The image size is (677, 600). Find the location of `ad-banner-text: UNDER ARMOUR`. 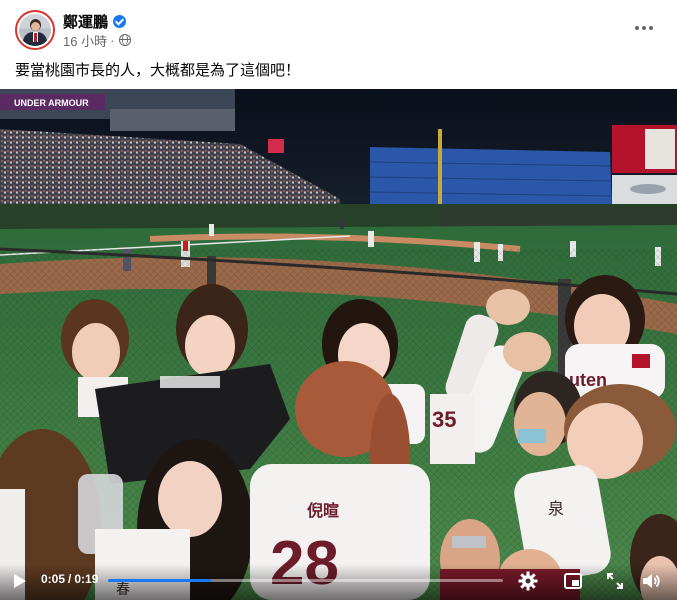

ad-banner-text: UNDER ARMOUR is located at coordinates (51, 103).